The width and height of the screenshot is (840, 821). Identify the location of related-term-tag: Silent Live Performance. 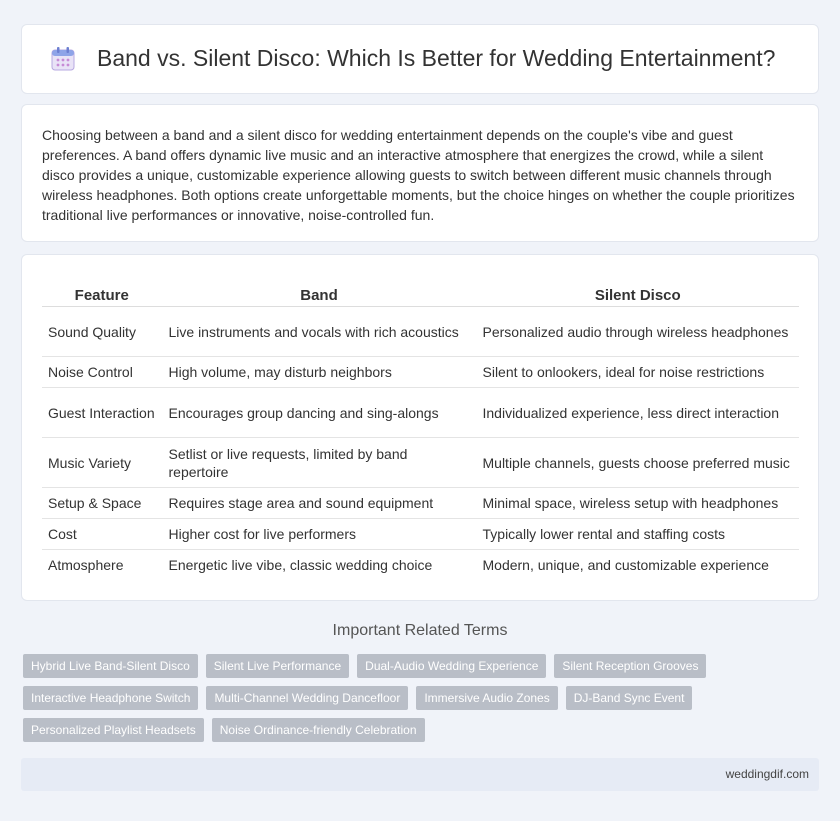
(277, 666).